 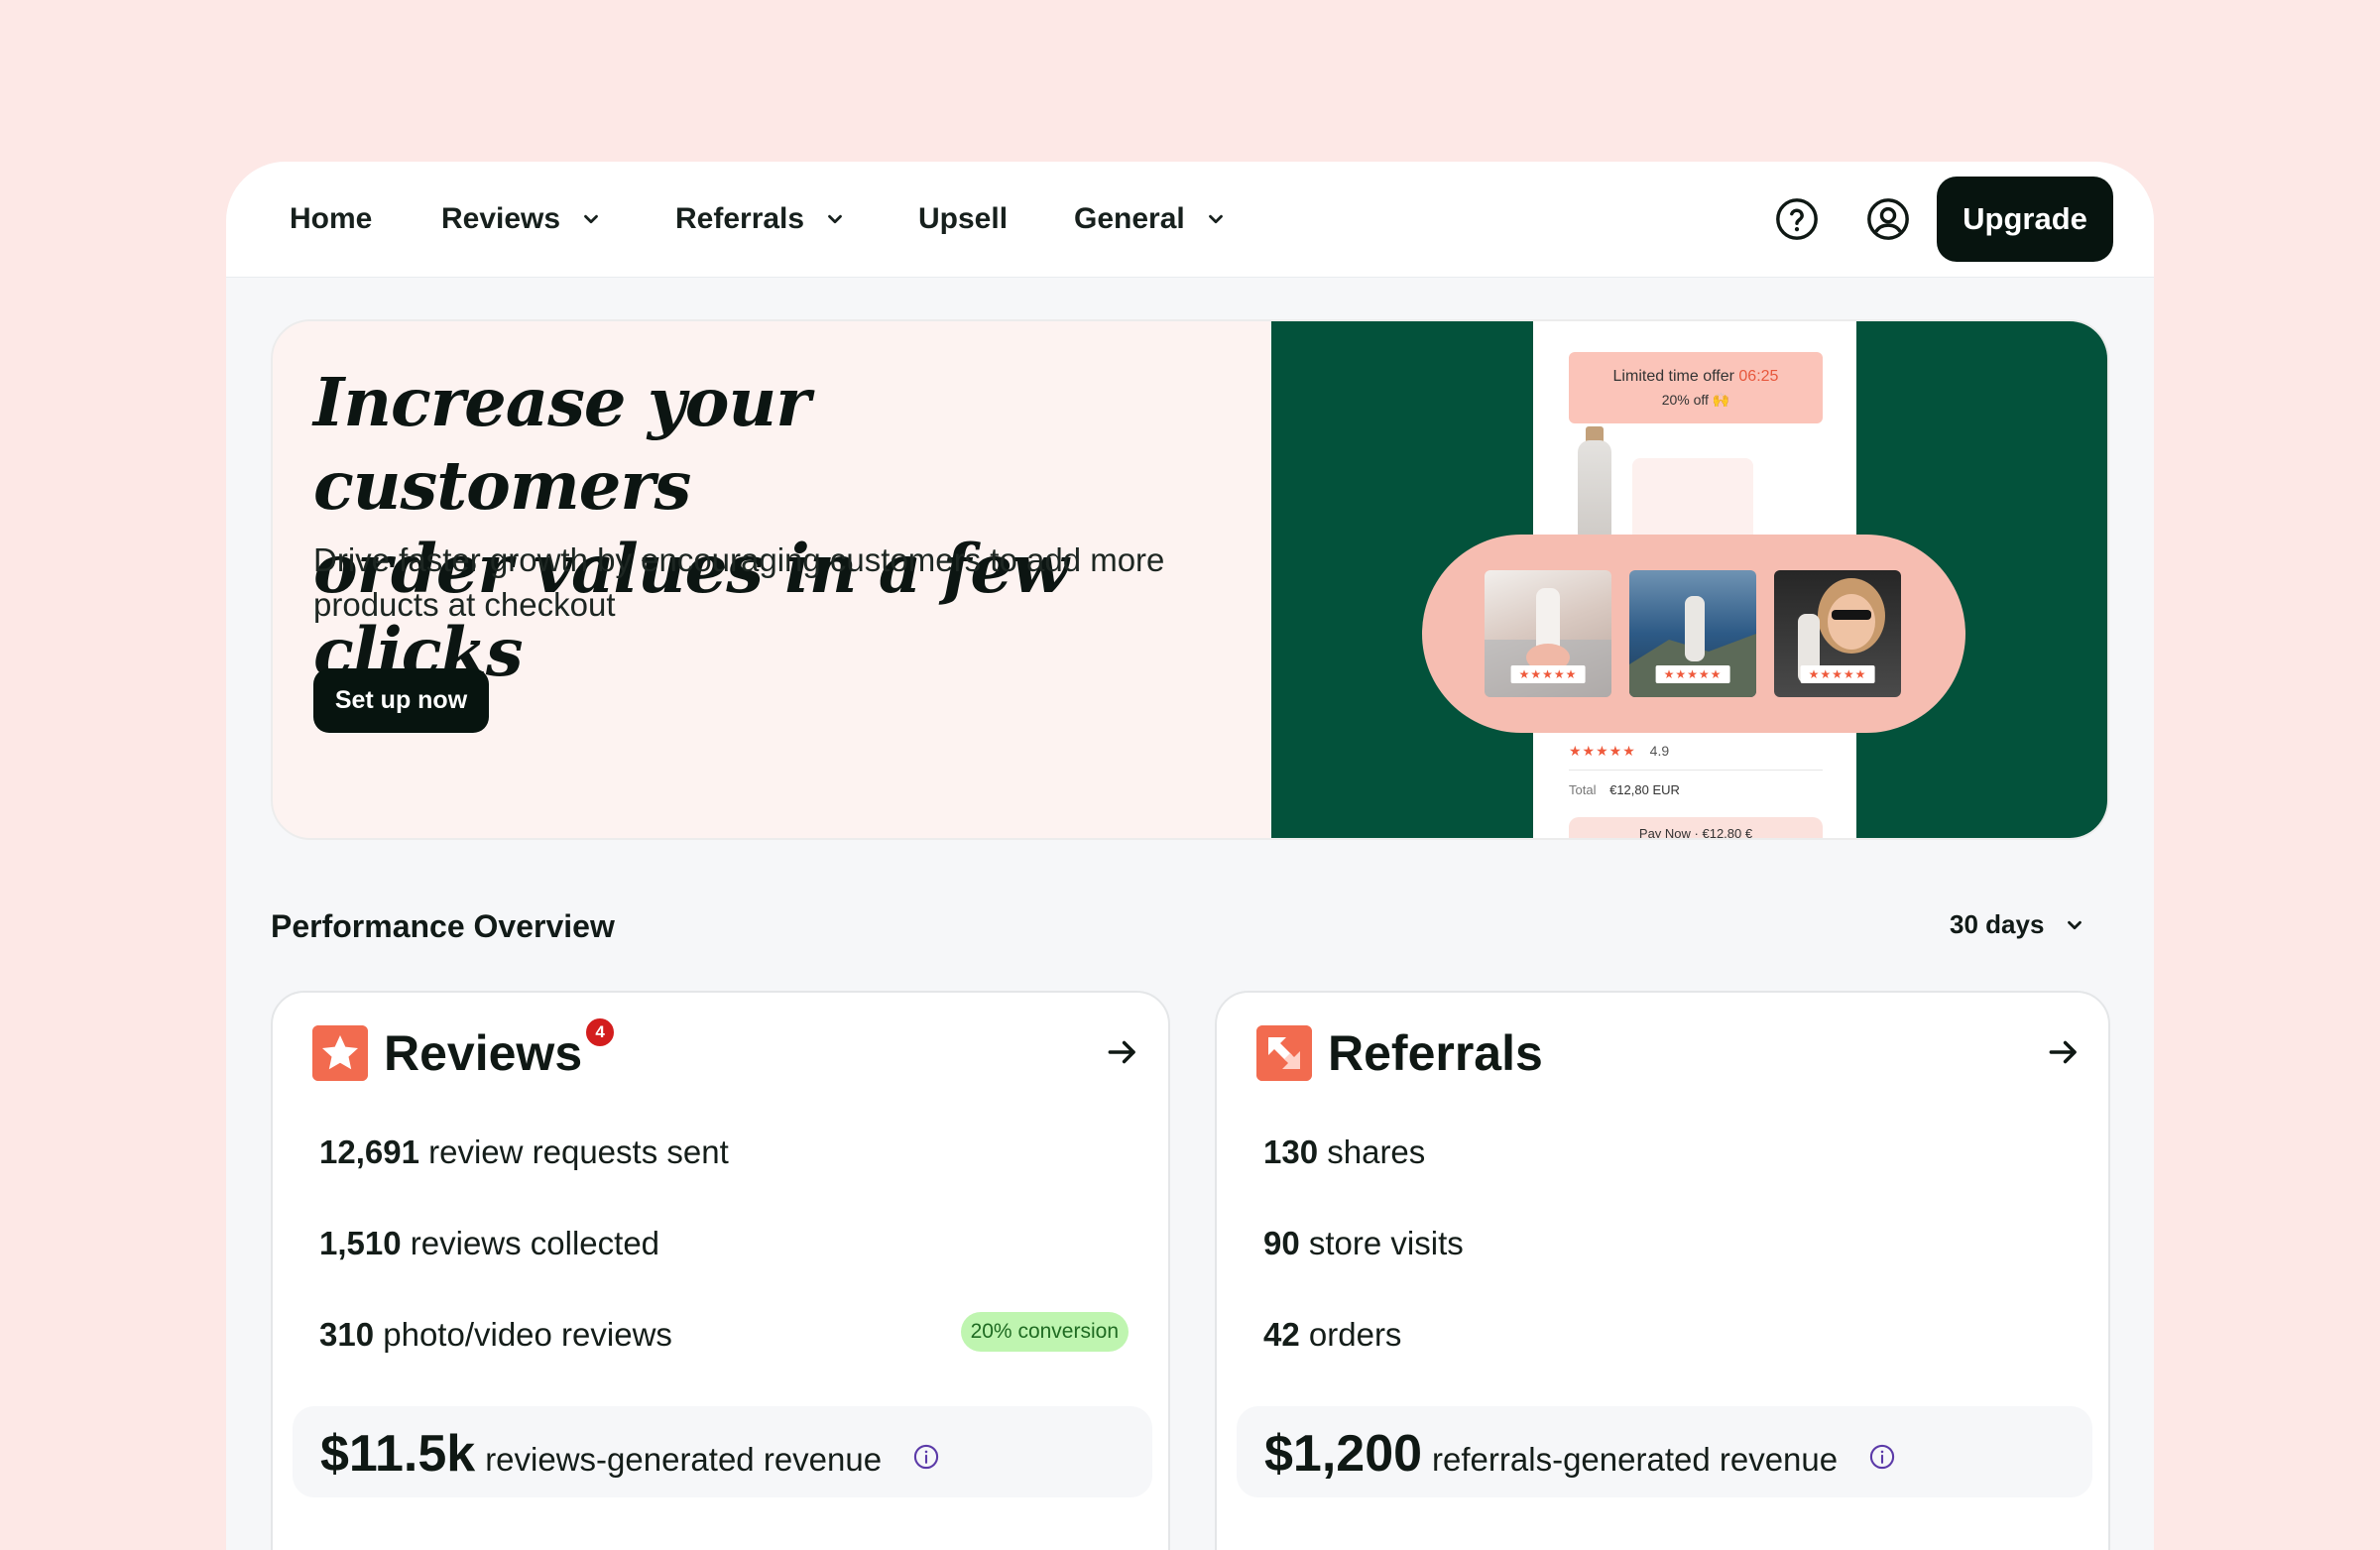 I want to click on metric-shares: 130 shares, so click(x=1344, y=1152).